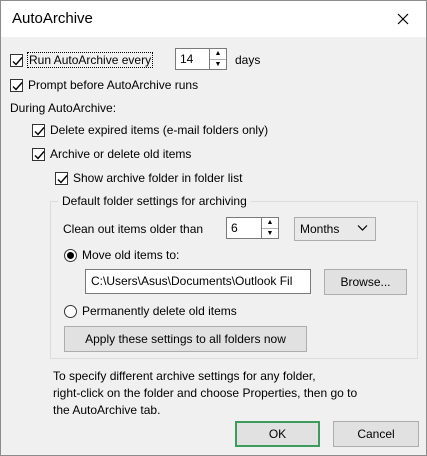 The image size is (427, 456). What do you see at coordinates (107, 410) in the screenshot?
I see `info-line: the AutoArchive tab.` at bounding box center [107, 410].